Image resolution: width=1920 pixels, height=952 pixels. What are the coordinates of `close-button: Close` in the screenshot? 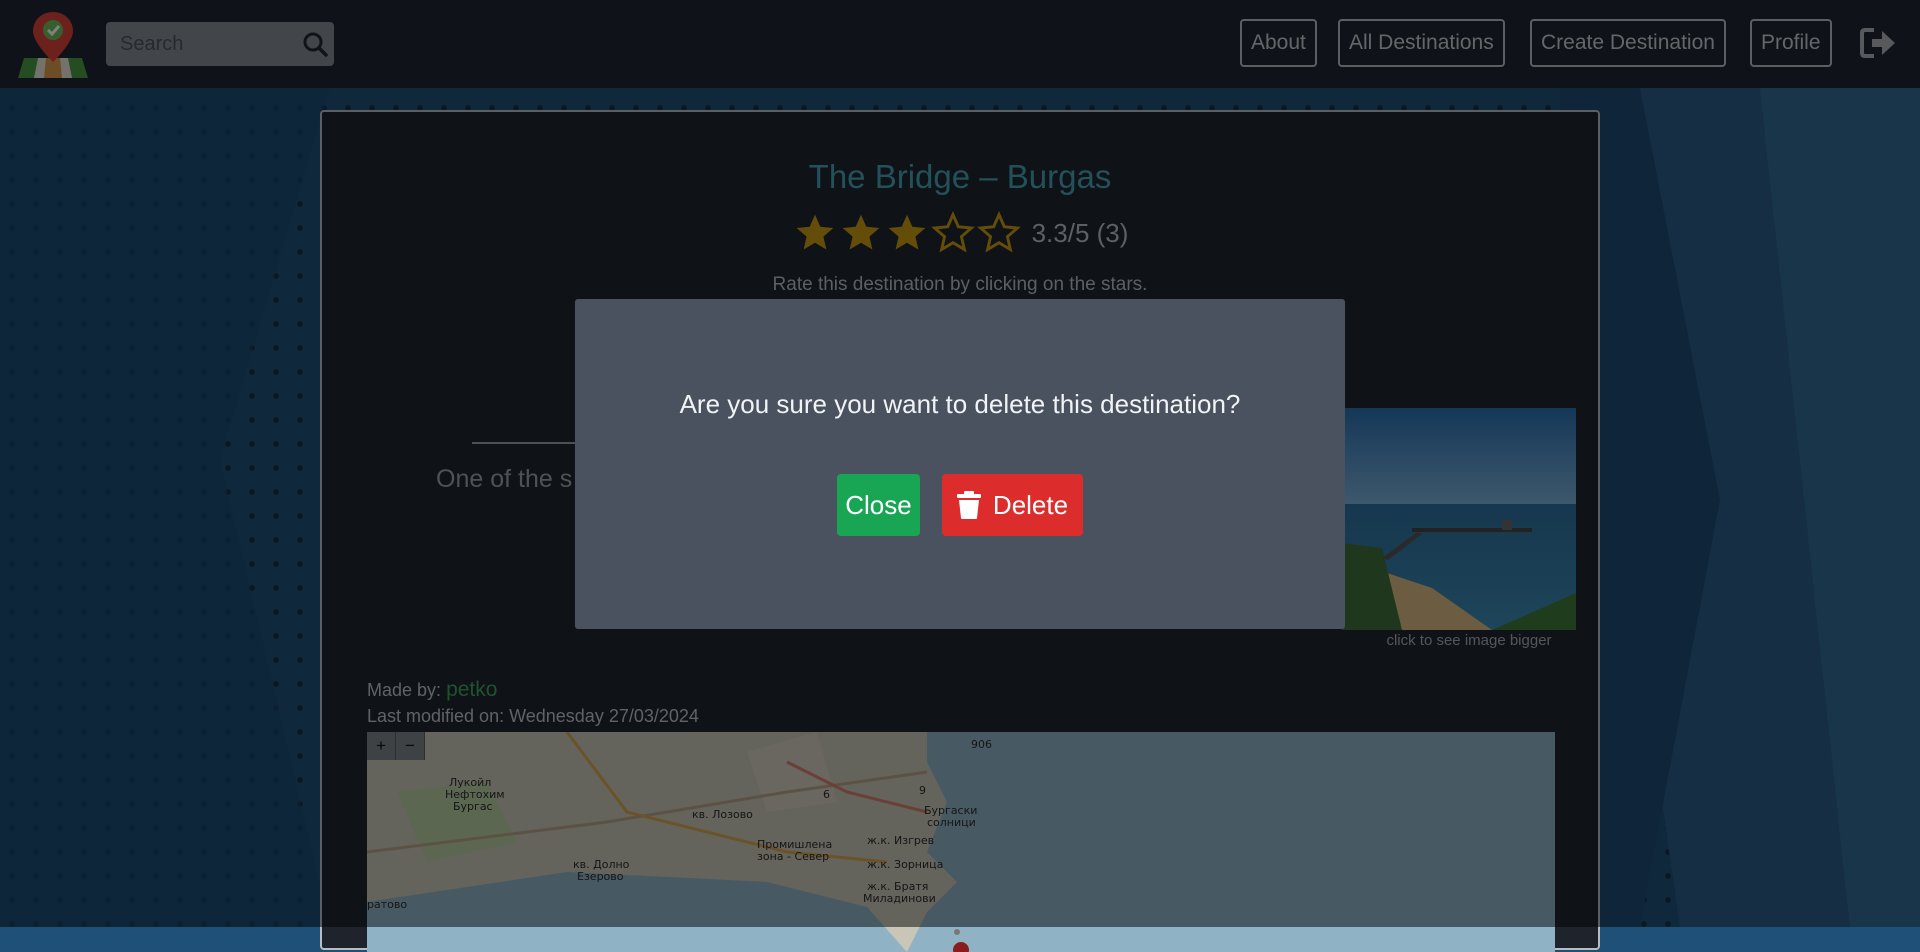 It's located at (878, 505).